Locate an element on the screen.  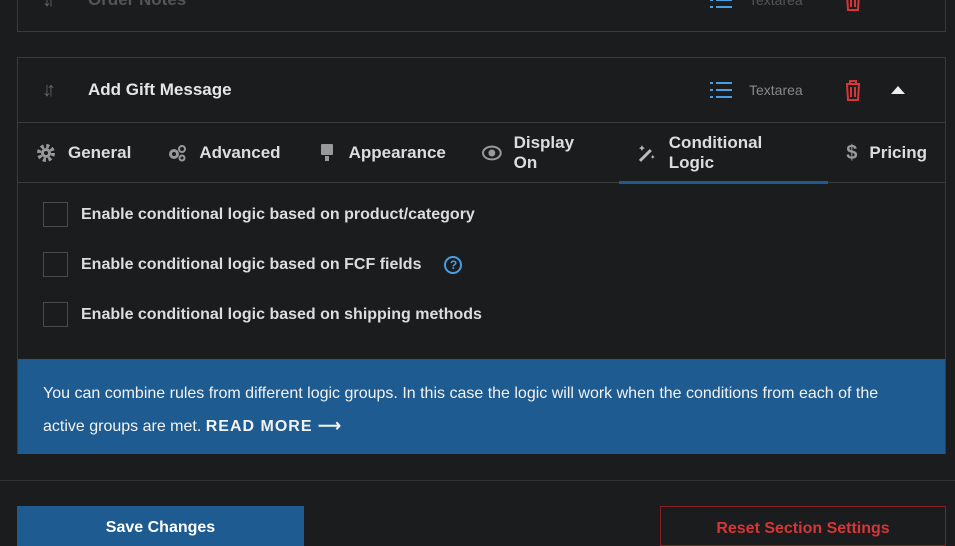
tab-label: Appearance is located at coordinates (397, 152).